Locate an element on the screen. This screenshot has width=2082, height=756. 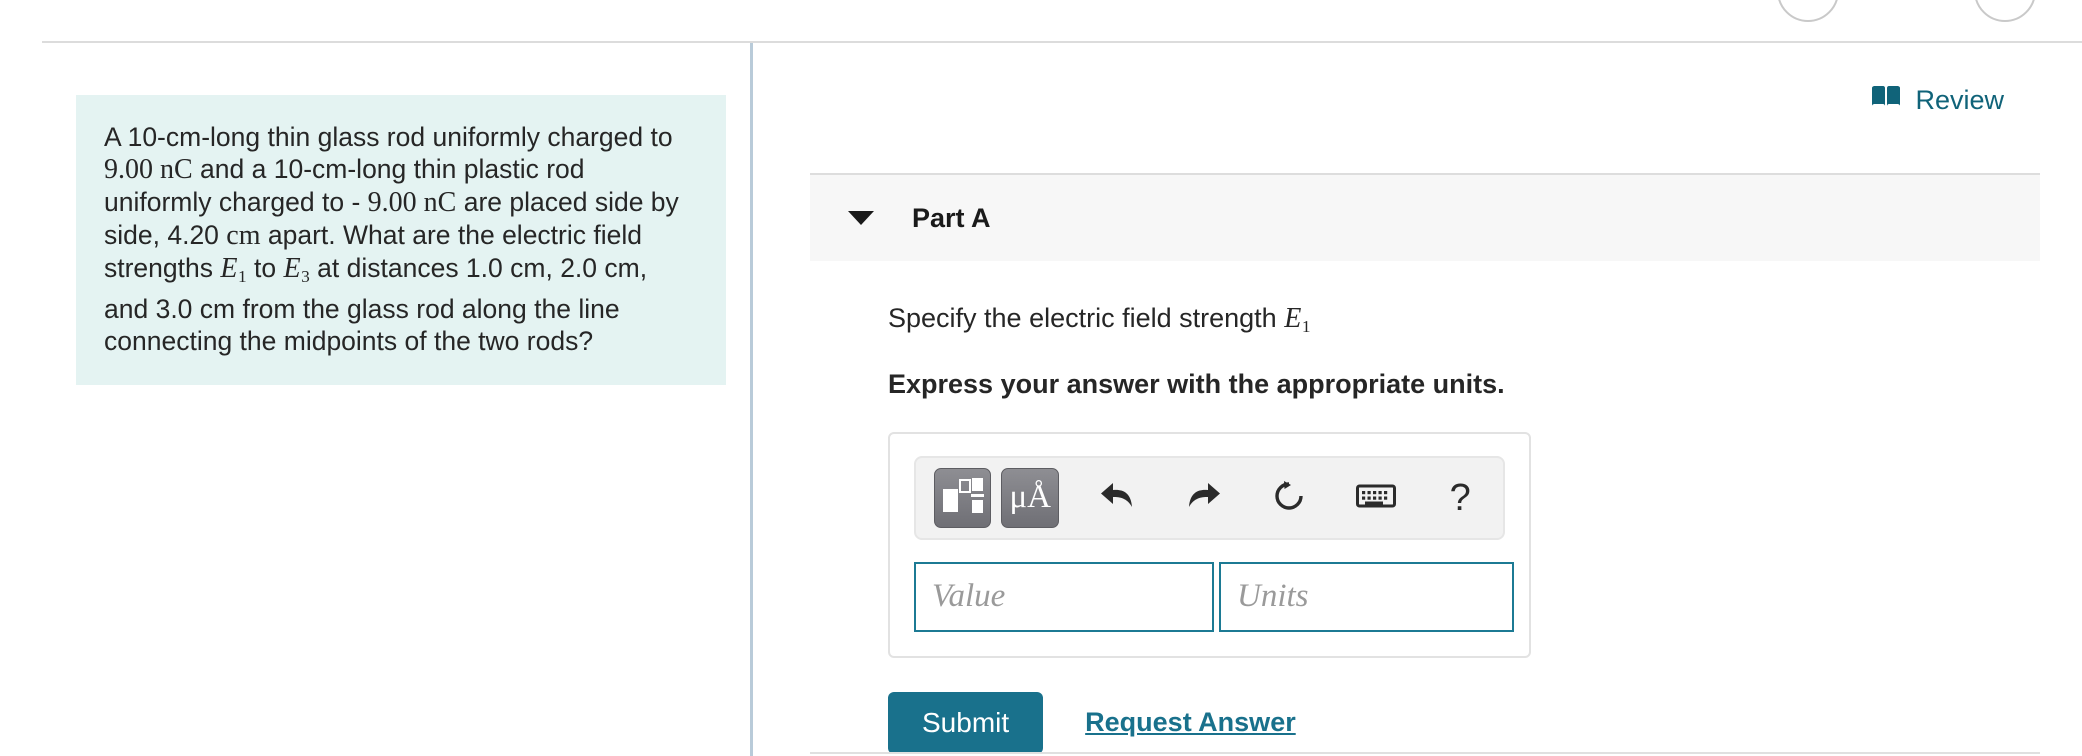
submit-row: Submit Request Answer is located at coordinates (1464, 722).